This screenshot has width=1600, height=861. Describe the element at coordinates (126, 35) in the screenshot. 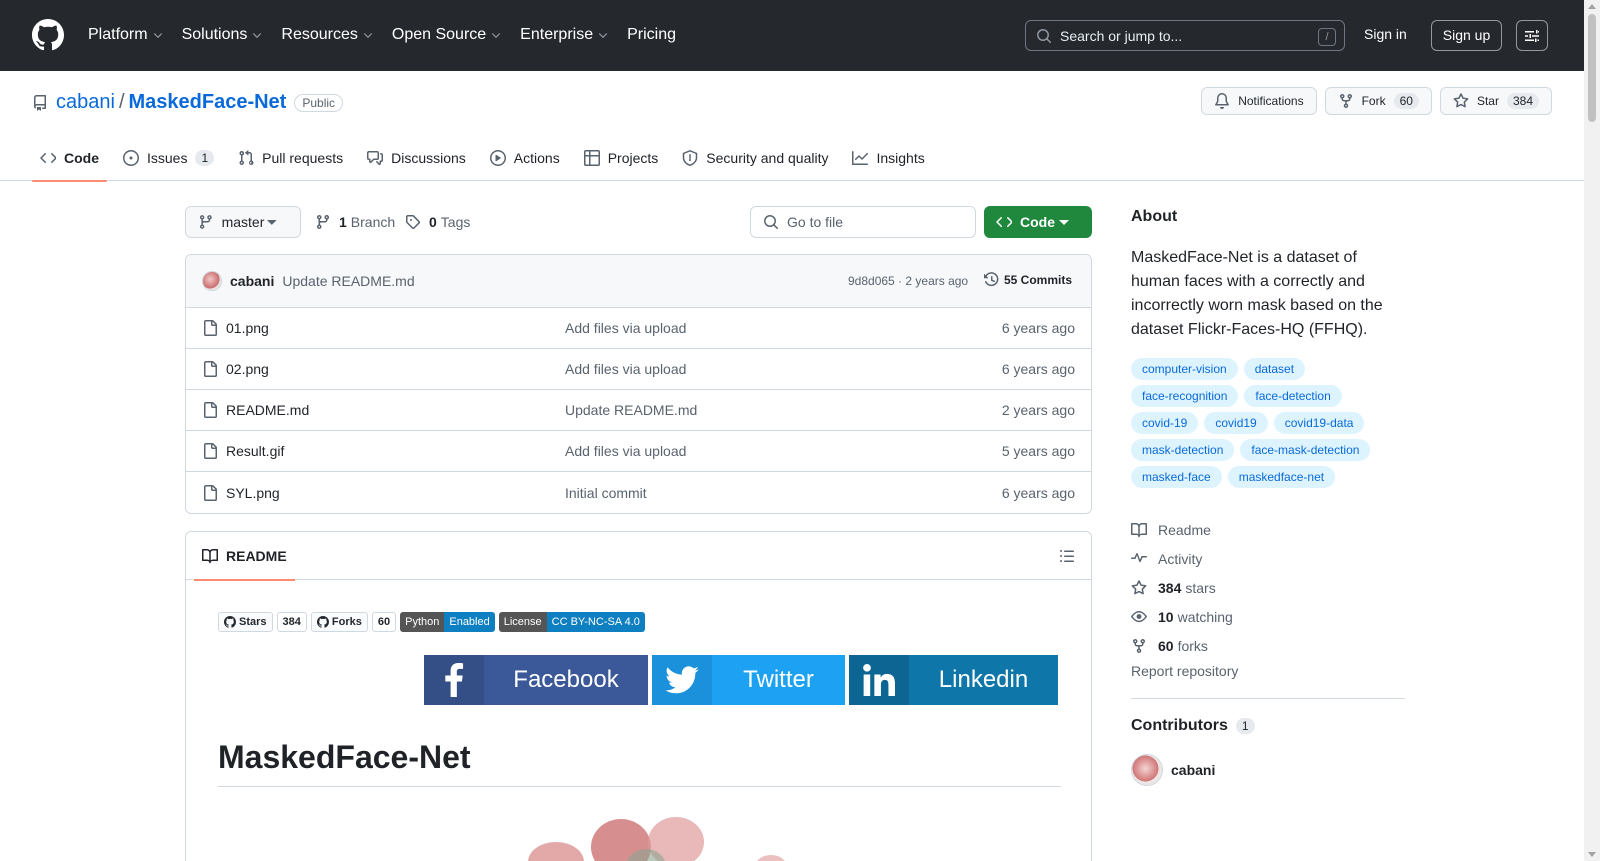

I see `top-nav-platform: Platform` at that location.